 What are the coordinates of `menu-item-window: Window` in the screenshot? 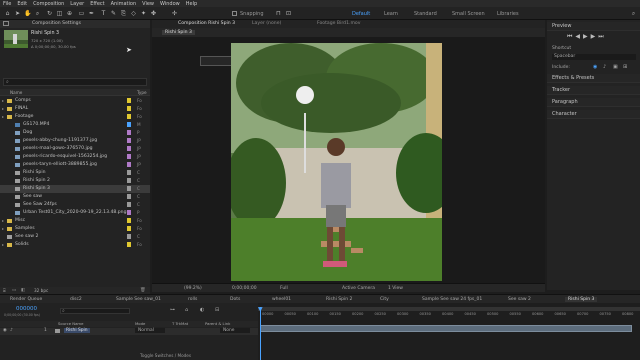 It's located at (170, 4).